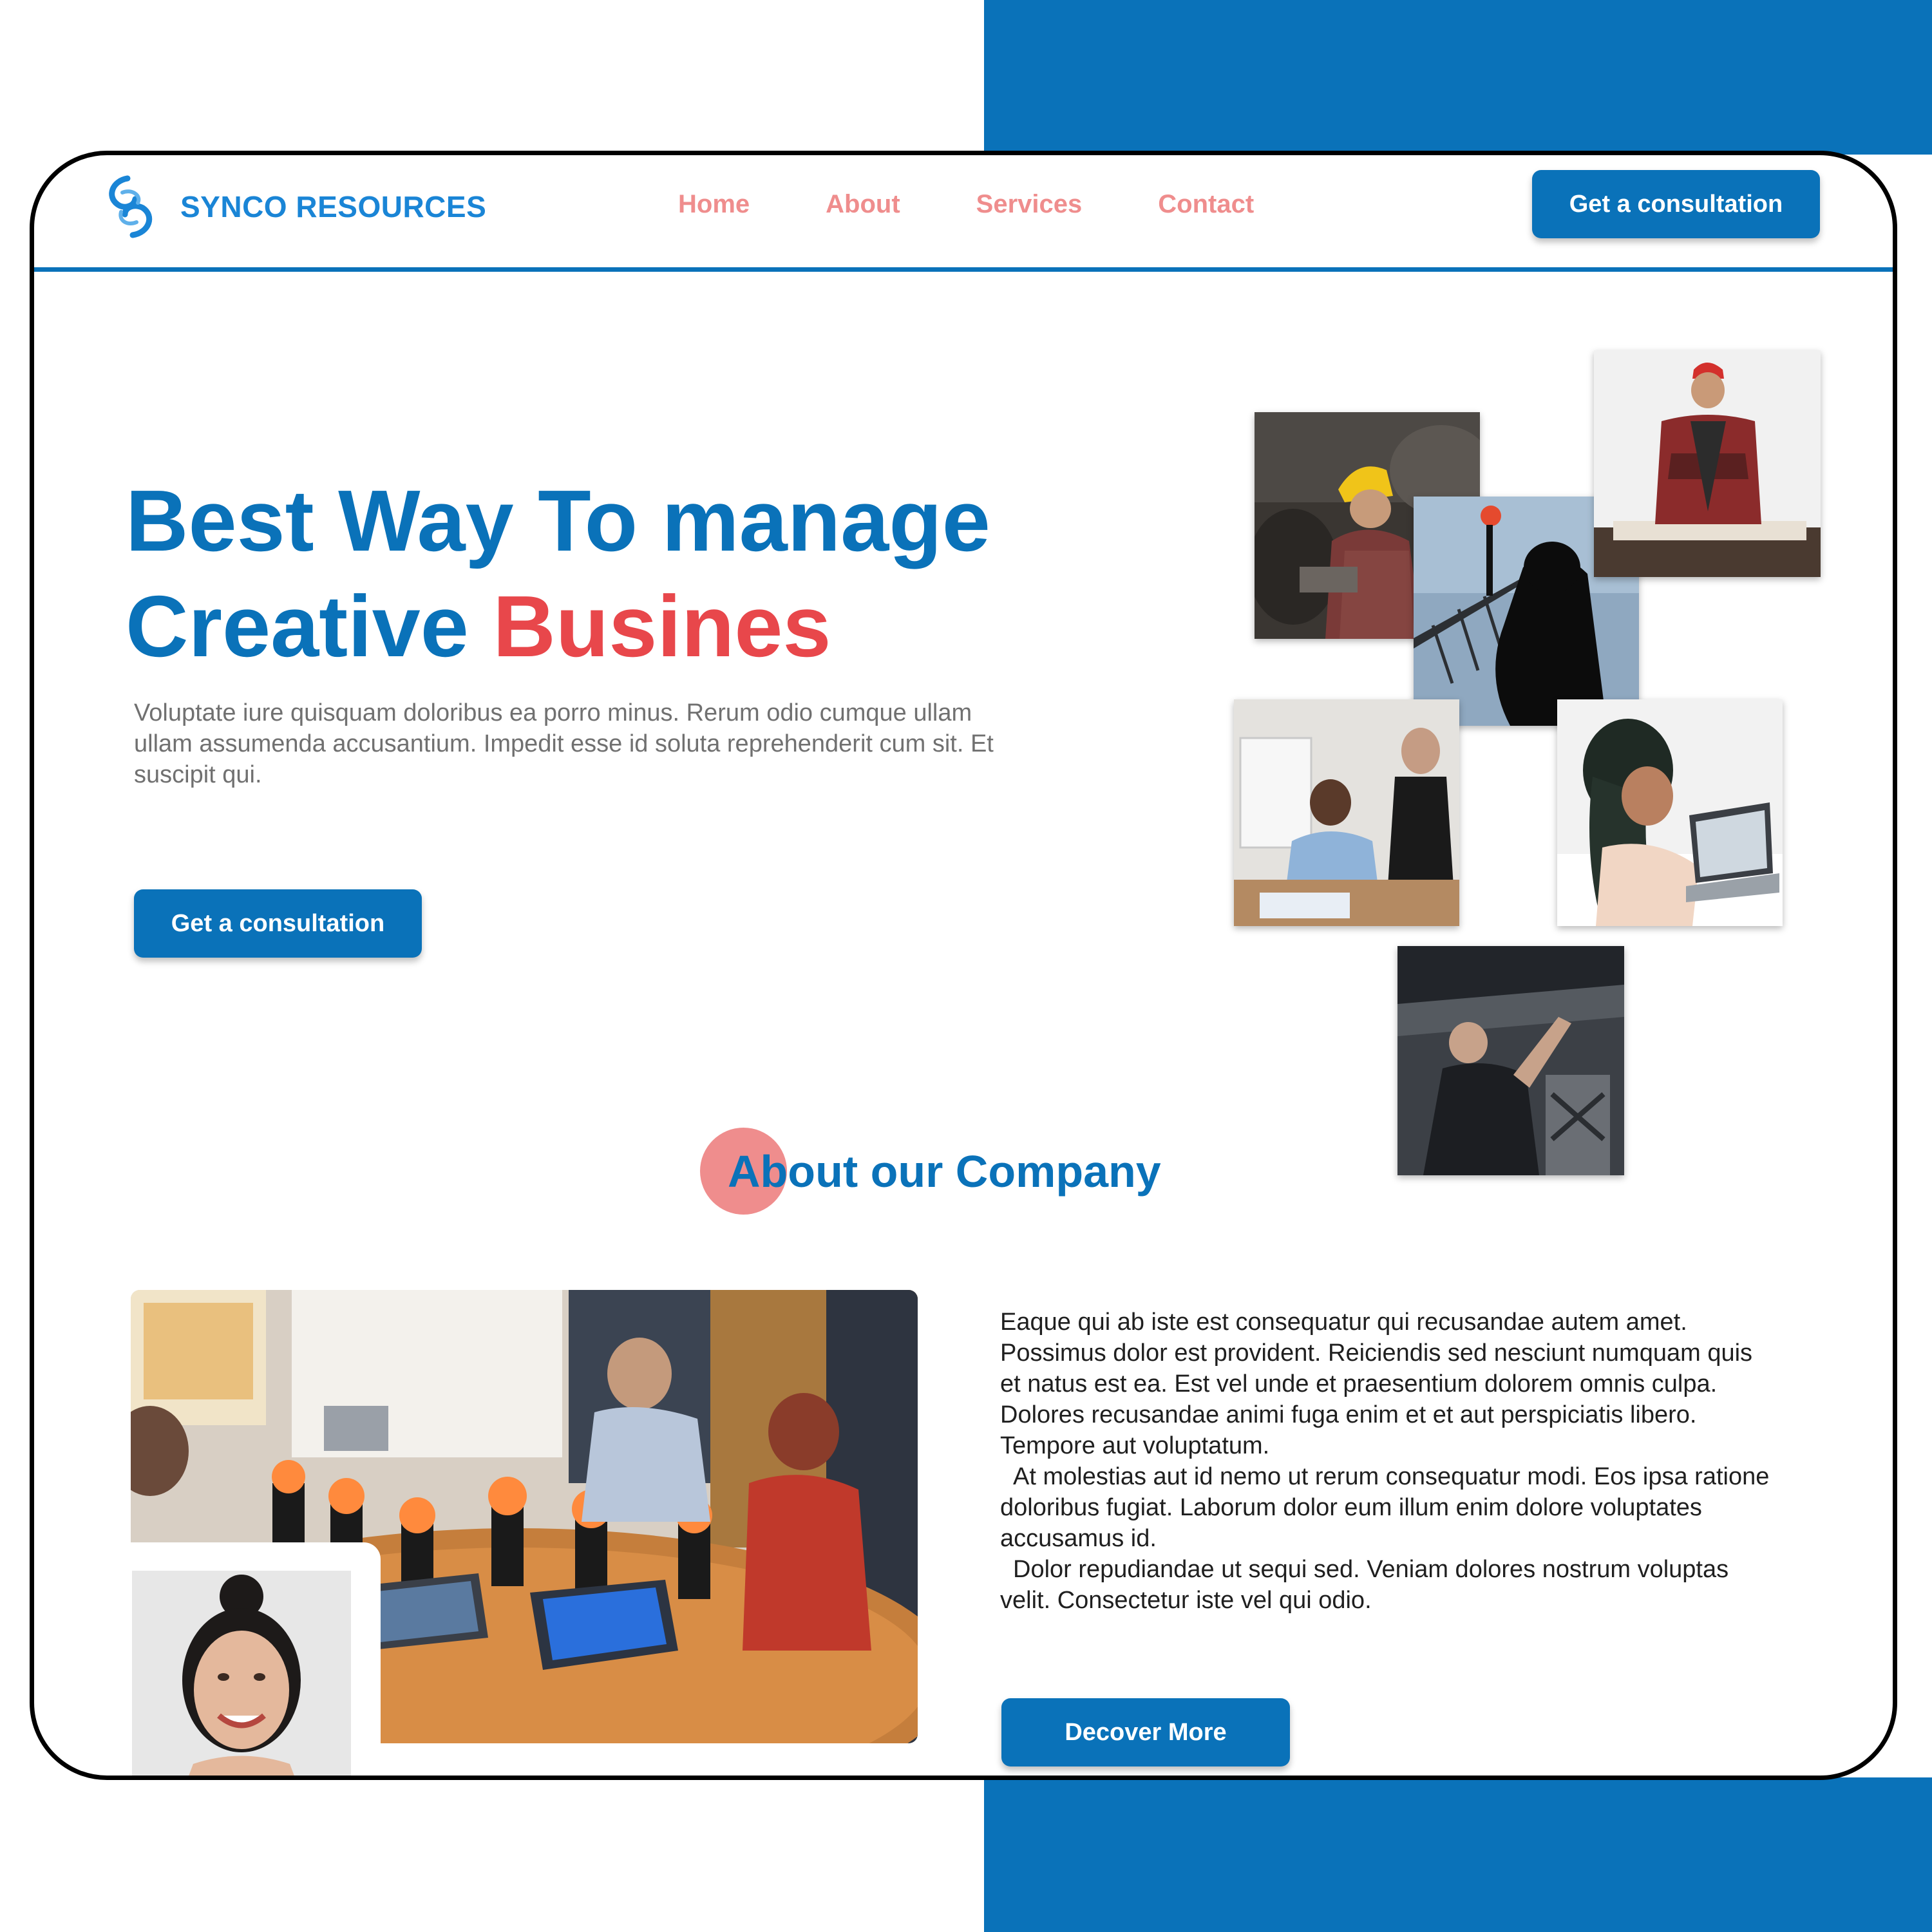  I want to click on about-title: About our Company, so click(944, 1171).